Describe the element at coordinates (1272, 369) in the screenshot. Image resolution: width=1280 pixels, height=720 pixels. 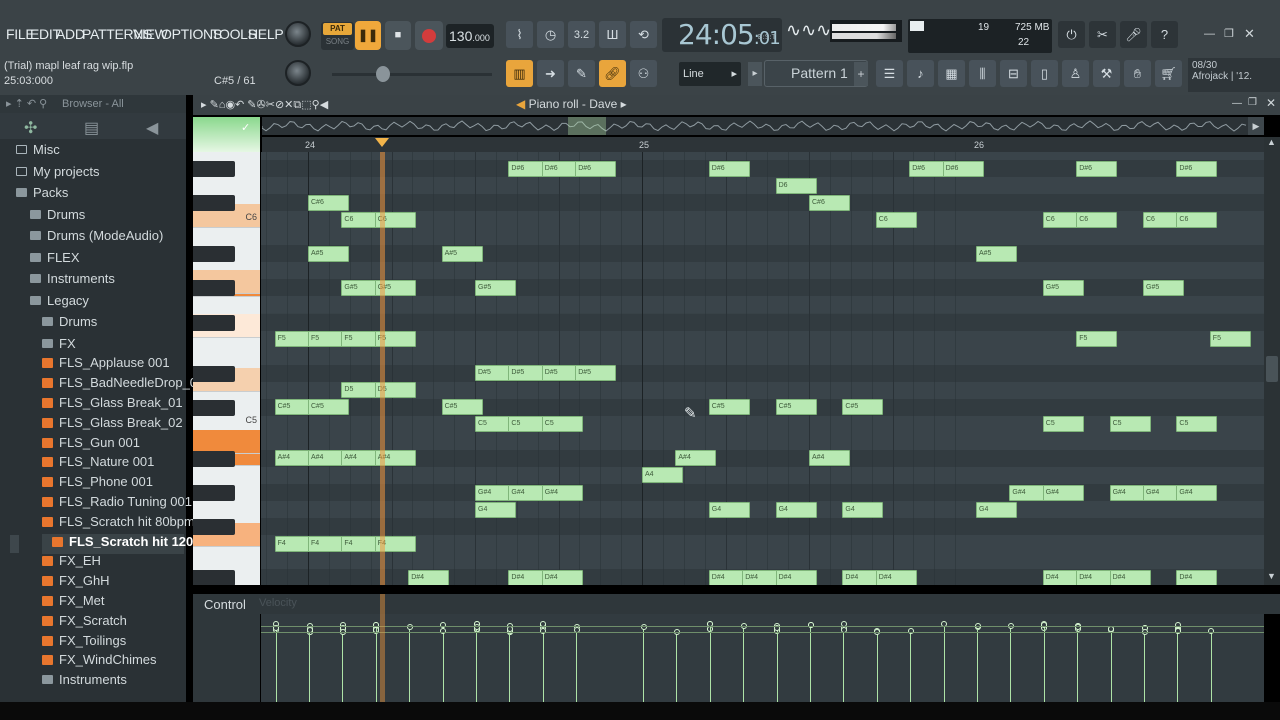
I see `vertical-scroll-thumb` at that location.